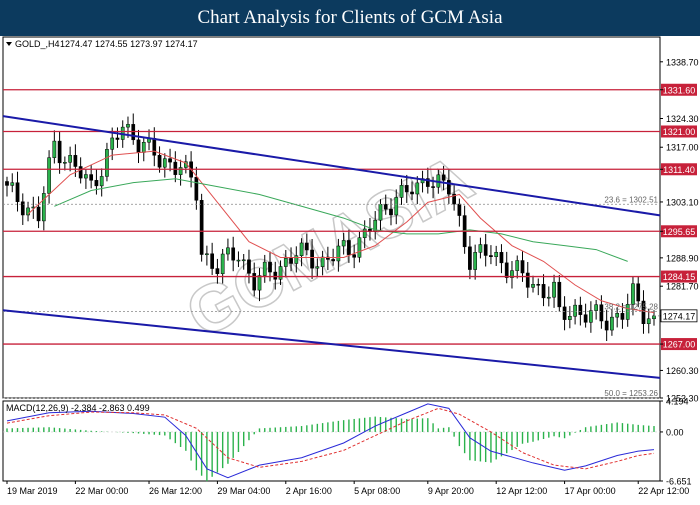  I want to click on x-tick-label: 17 Apr 00:00, so click(590, 491).